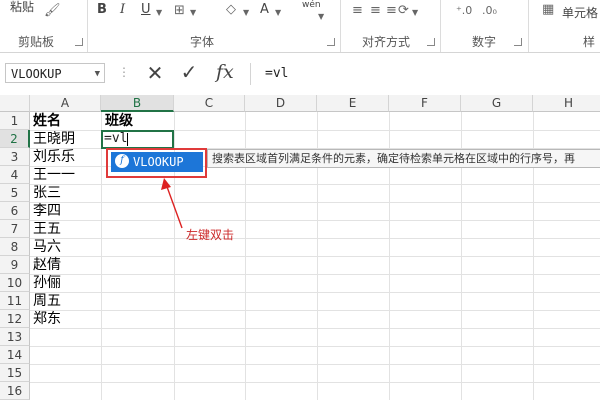 This screenshot has width=600, height=400. I want to click on fill-color-icon: ◇, so click(231, 10).